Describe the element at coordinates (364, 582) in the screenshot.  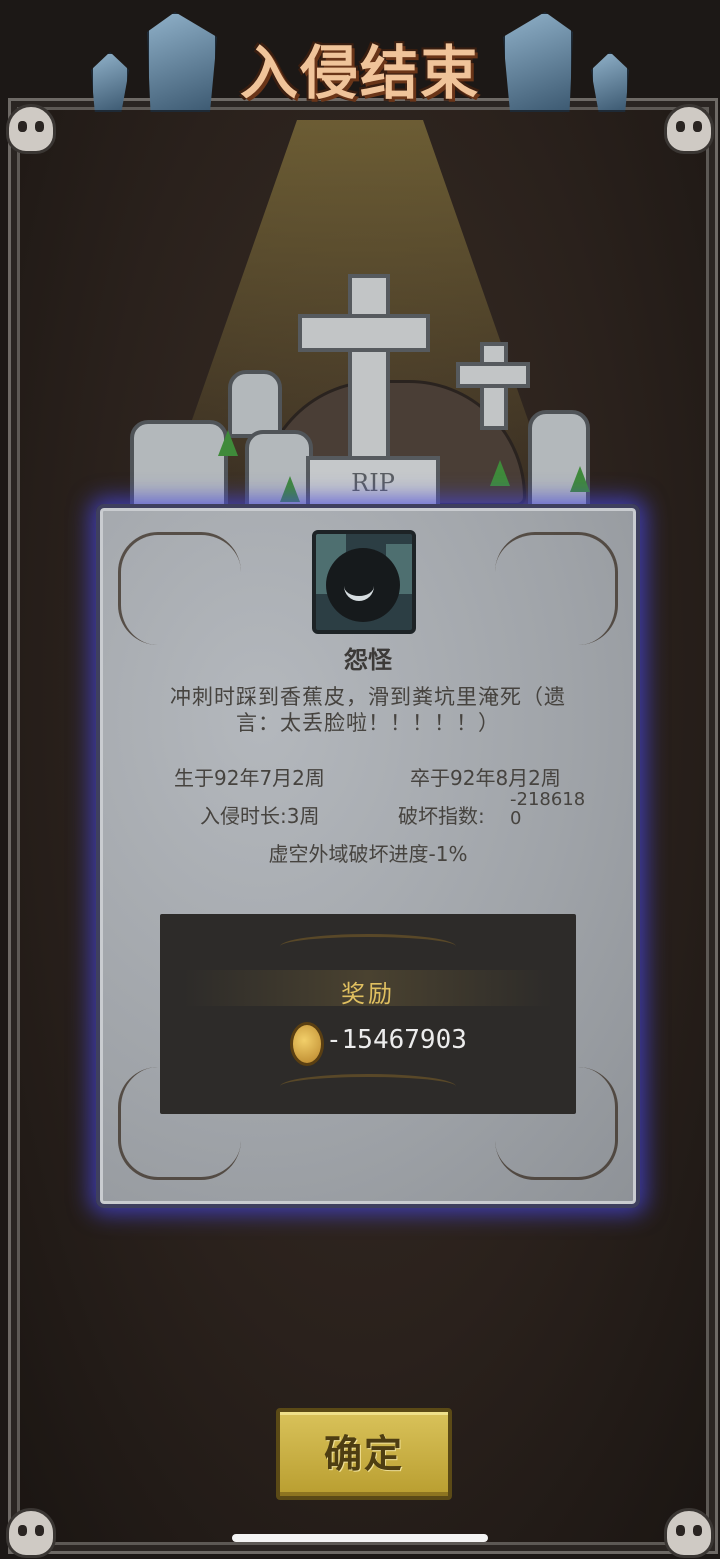
I see `monster-portrait` at that location.